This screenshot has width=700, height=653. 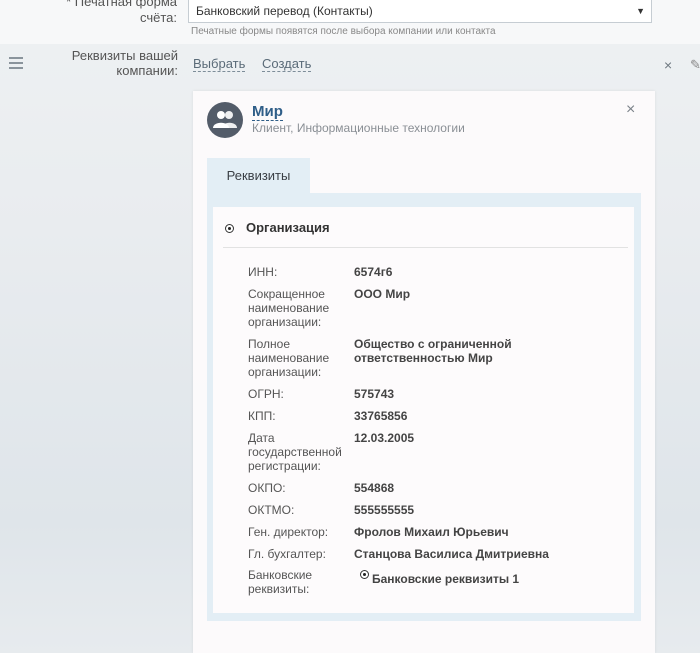 What do you see at coordinates (271, 510) in the screenshot?
I see `field-label-oktmo: ОКТМО:` at bounding box center [271, 510].